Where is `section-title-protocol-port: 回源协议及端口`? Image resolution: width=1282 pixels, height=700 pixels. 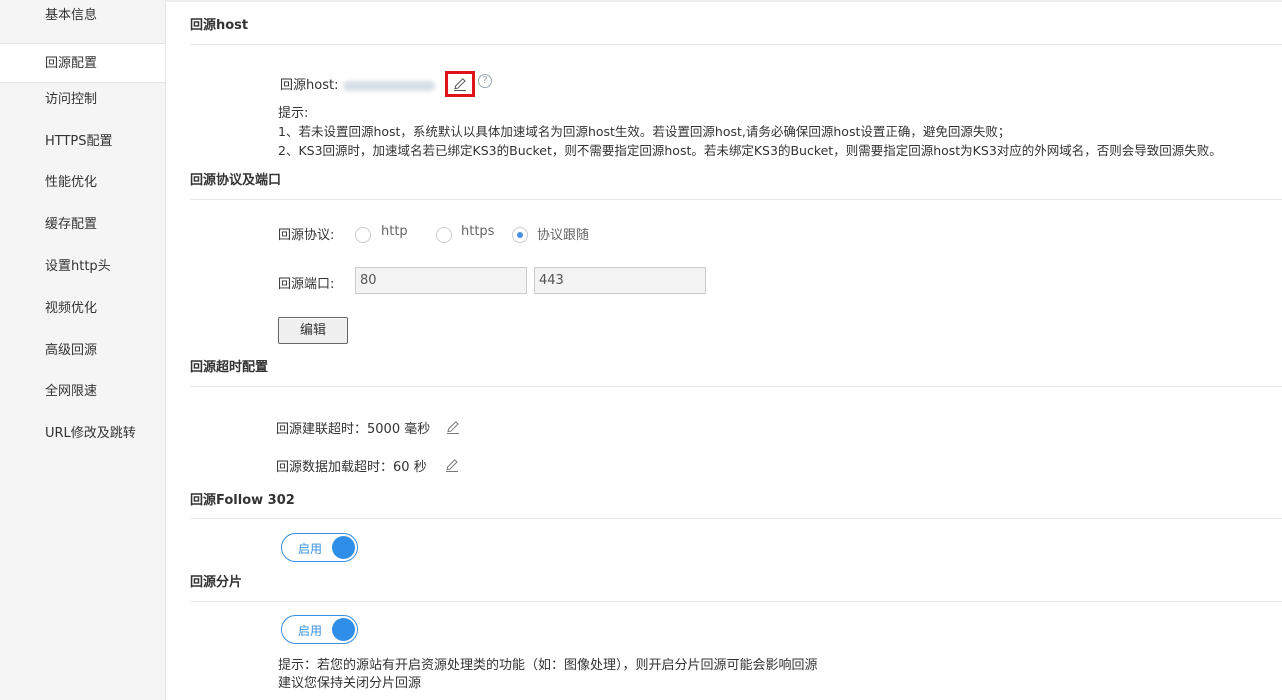 section-title-protocol-port: 回源协议及端口 is located at coordinates (236, 180).